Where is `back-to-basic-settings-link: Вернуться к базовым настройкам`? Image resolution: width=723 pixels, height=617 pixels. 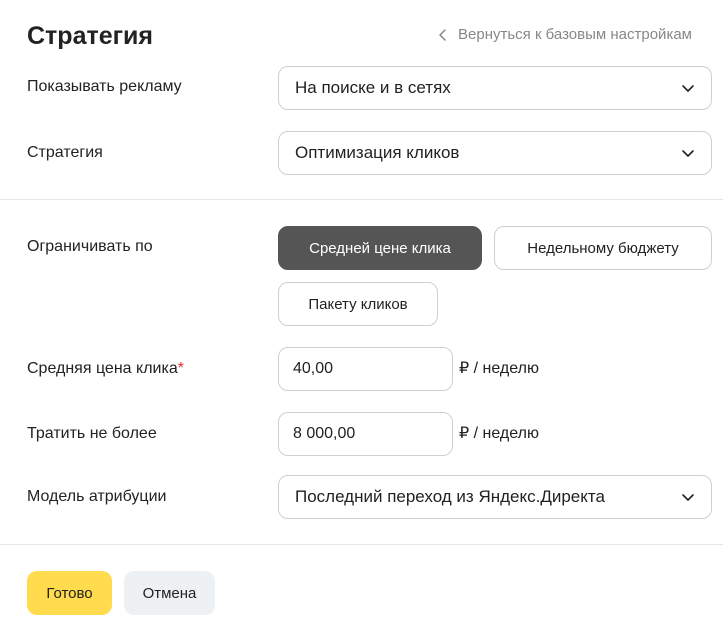
back-to-basic-settings-link: Вернуться к базовым настройкам is located at coordinates (564, 35).